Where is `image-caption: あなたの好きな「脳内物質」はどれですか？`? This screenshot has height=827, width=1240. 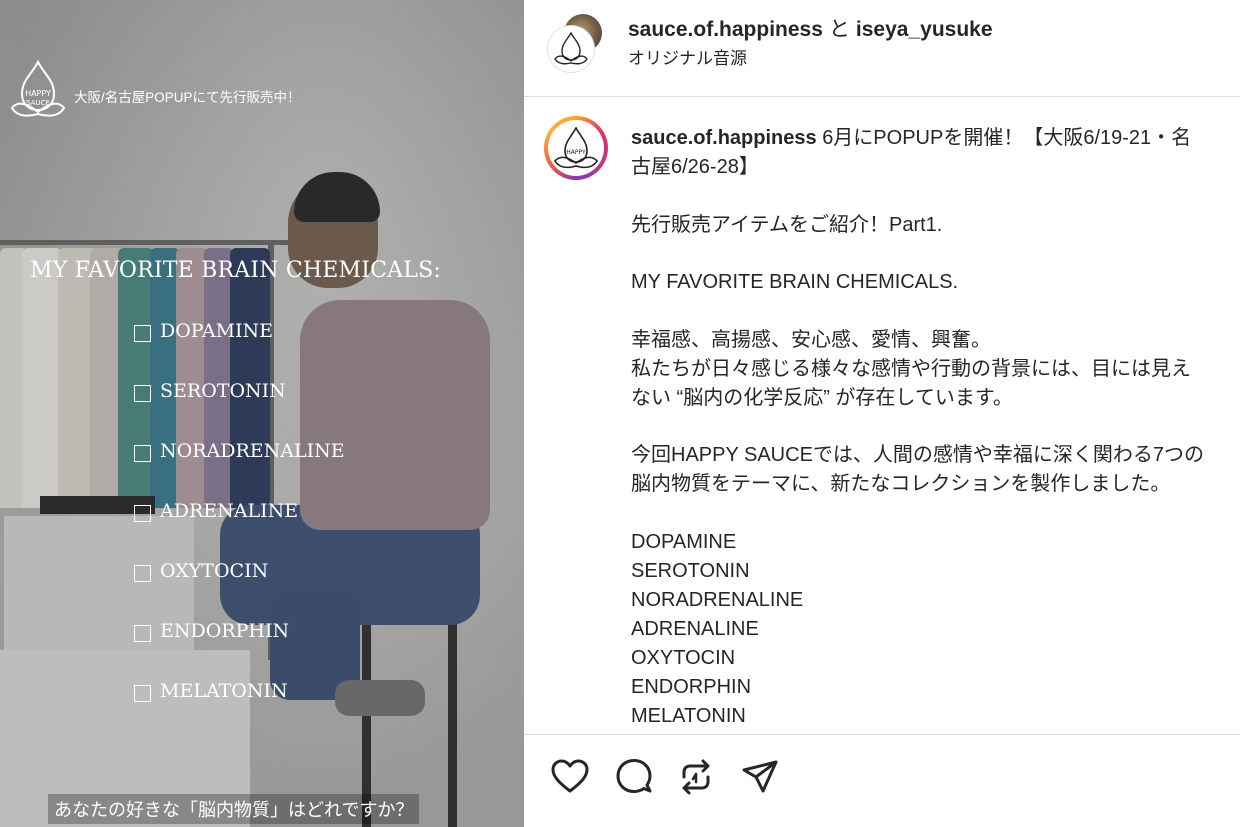
image-caption: あなたの好きな「脳内物質」はどれですか？ is located at coordinates (234, 809).